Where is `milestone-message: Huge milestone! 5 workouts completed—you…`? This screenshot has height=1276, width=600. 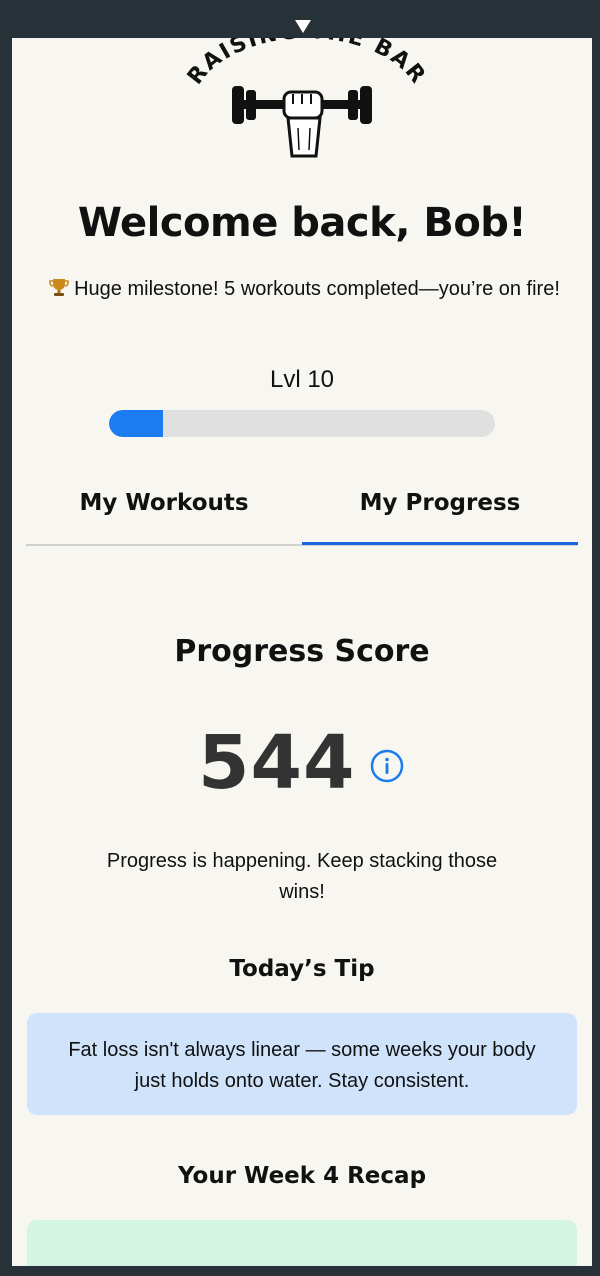
milestone-message: Huge milestone! 5 workouts completed—you… is located at coordinates (304, 289).